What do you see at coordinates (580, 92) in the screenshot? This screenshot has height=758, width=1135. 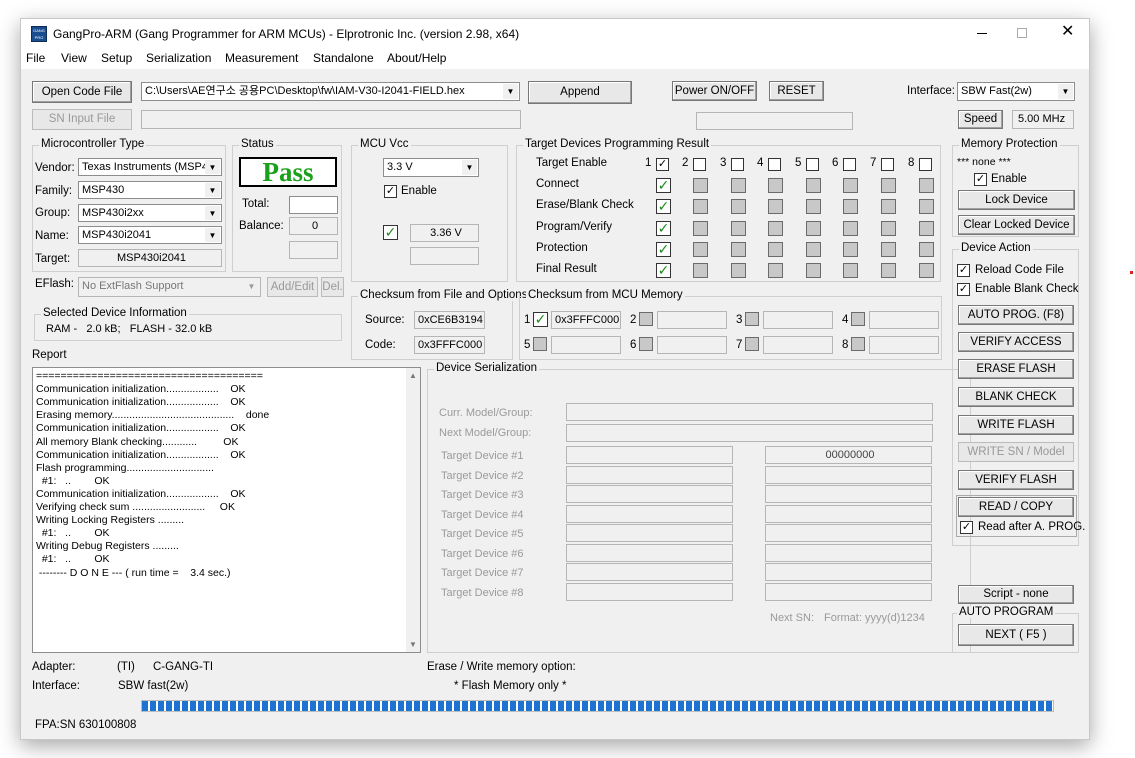 I see `append-button: Append` at bounding box center [580, 92].